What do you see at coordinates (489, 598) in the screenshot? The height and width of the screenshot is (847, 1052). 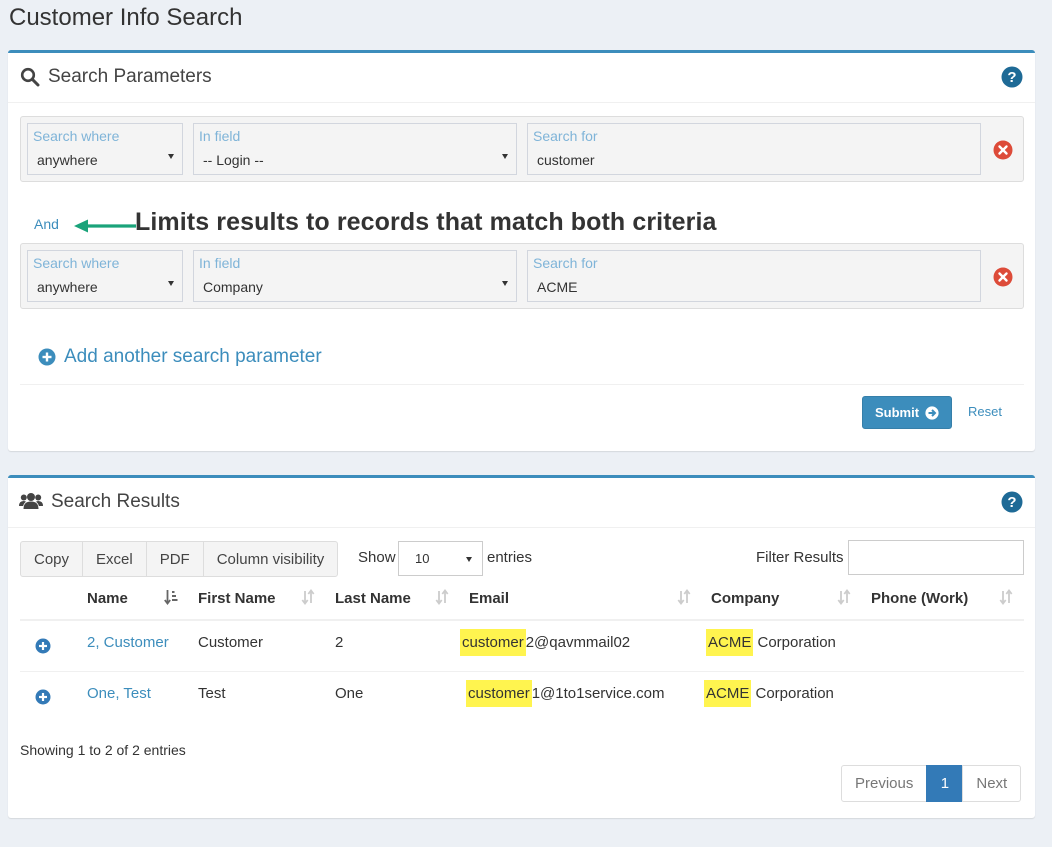 I see `column-header-email: Email` at bounding box center [489, 598].